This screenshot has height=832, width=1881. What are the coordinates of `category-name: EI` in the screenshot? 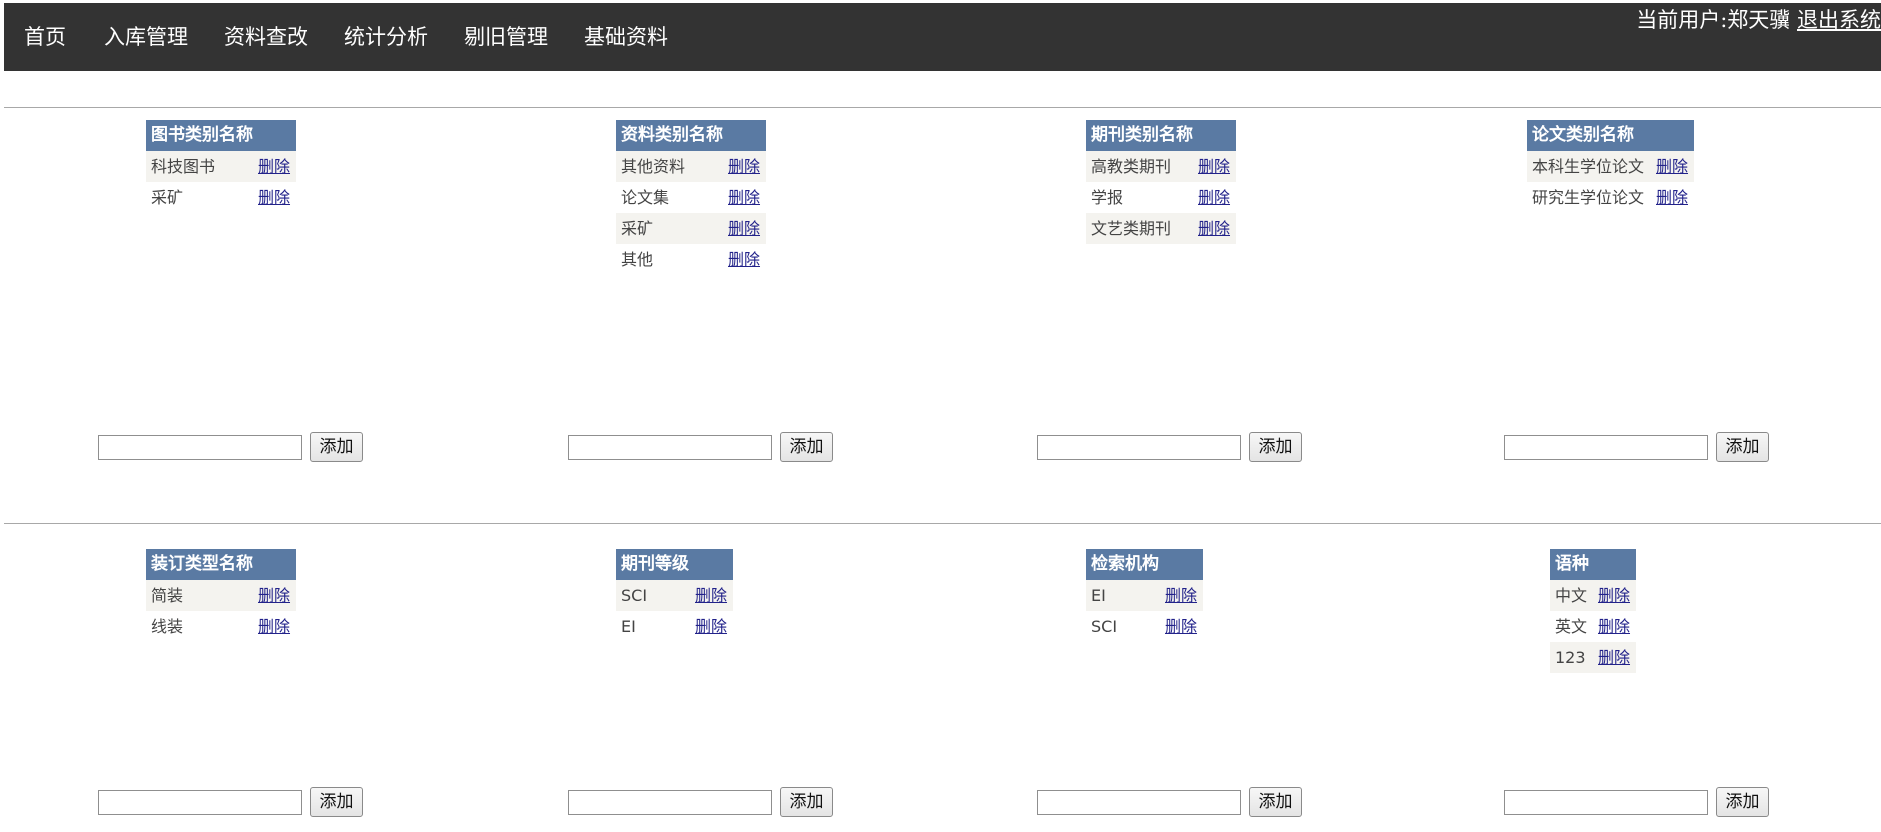 It's located at (1098, 595).